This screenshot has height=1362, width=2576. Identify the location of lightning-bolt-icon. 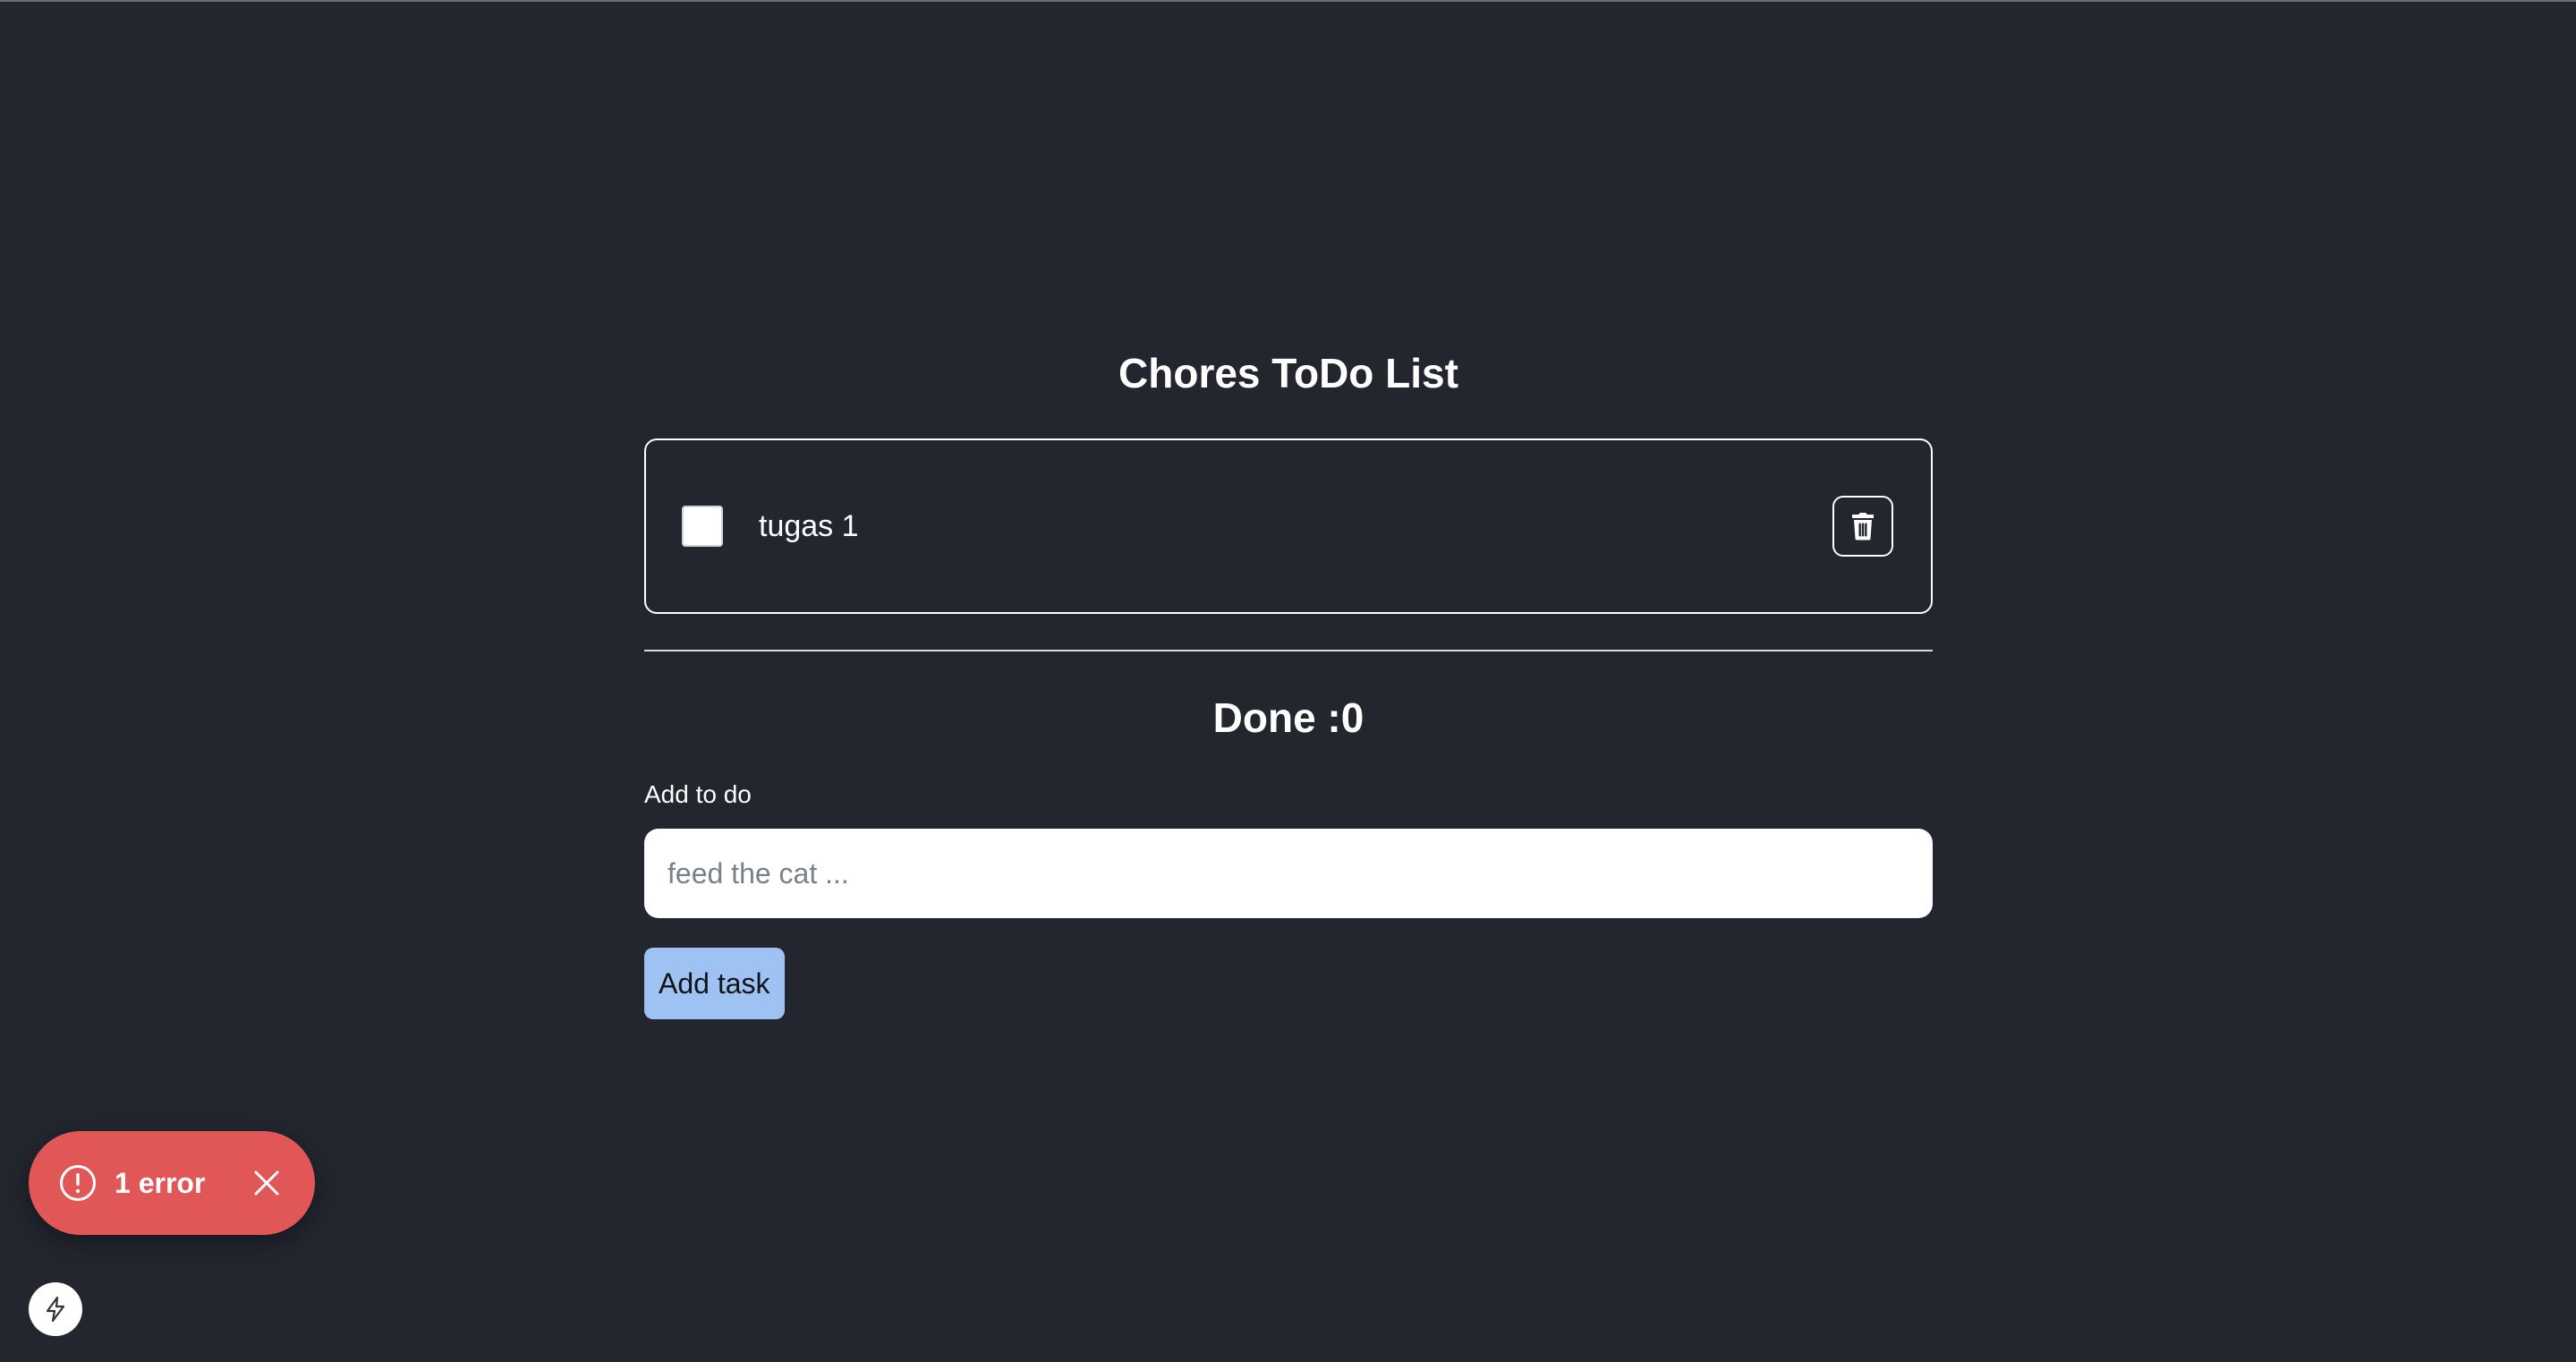
(55, 1309).